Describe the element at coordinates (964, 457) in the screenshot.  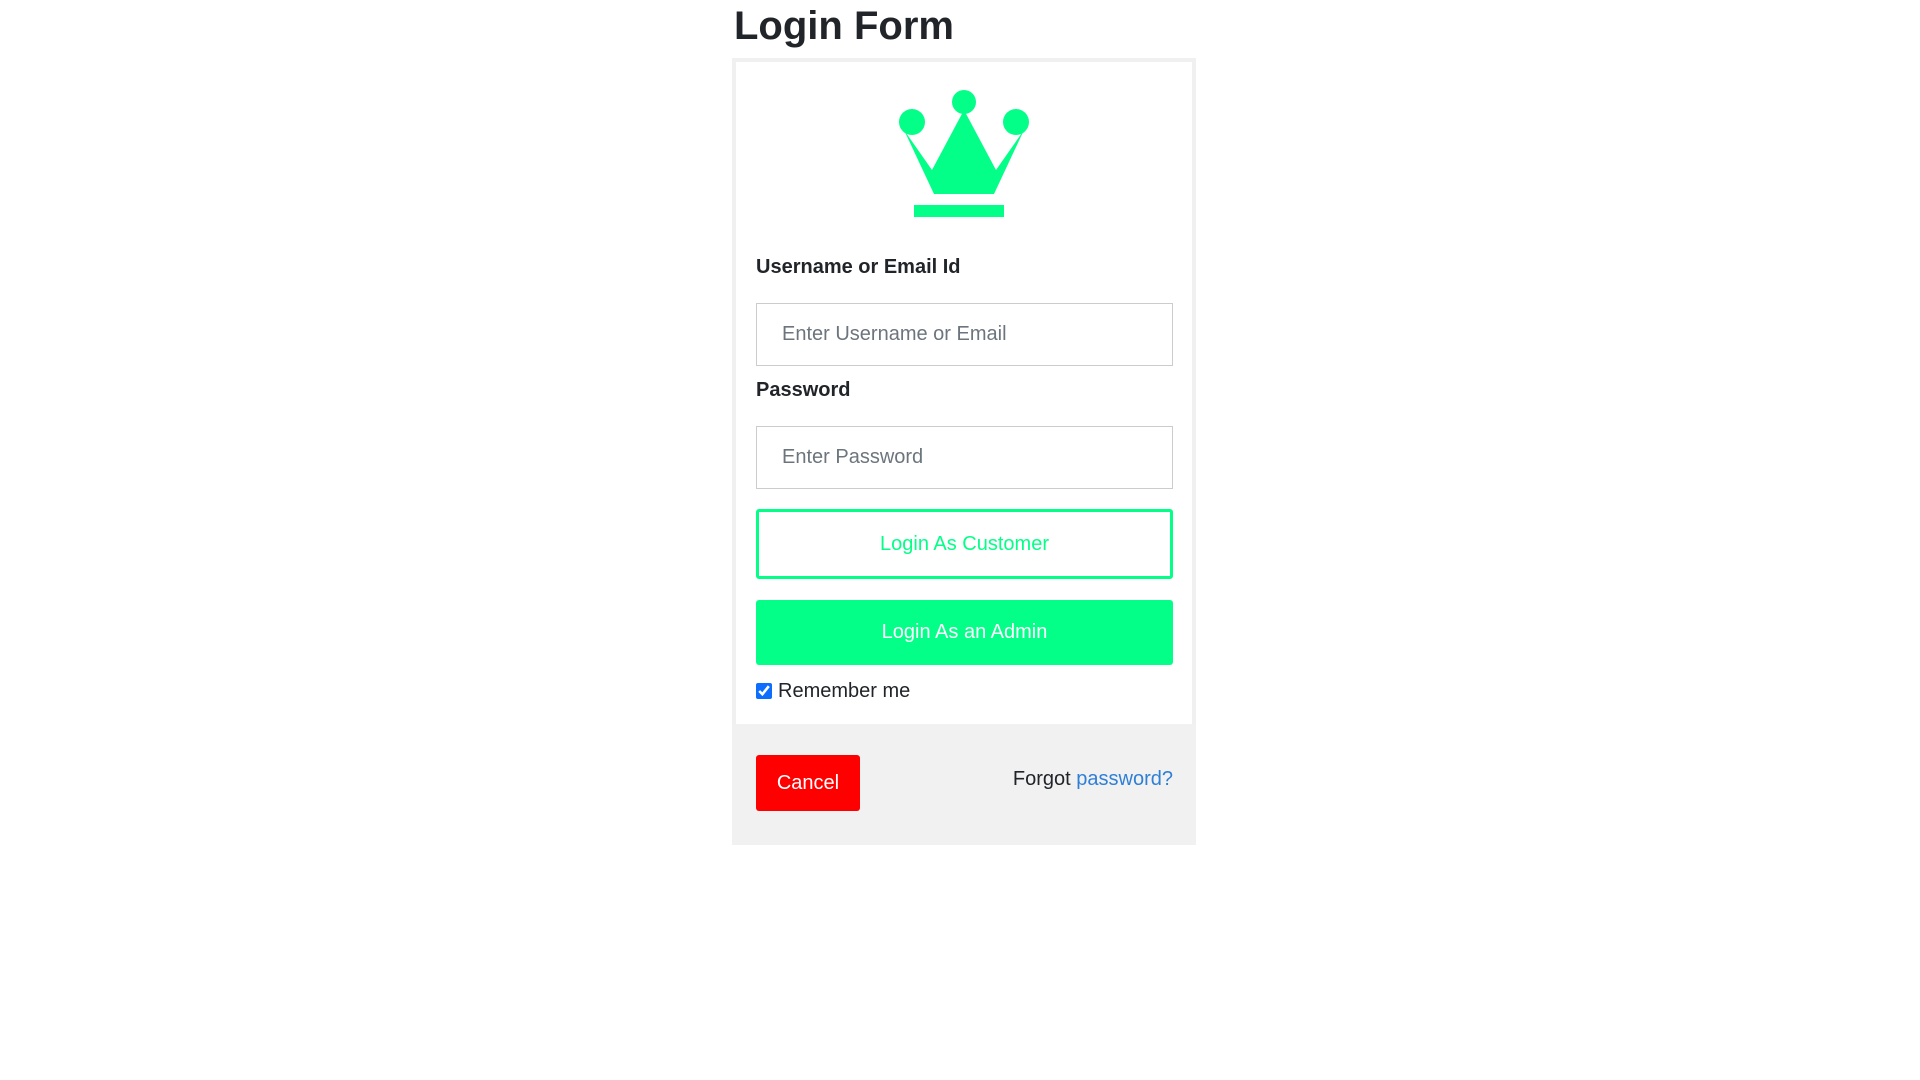
I see `password-input` at that location.